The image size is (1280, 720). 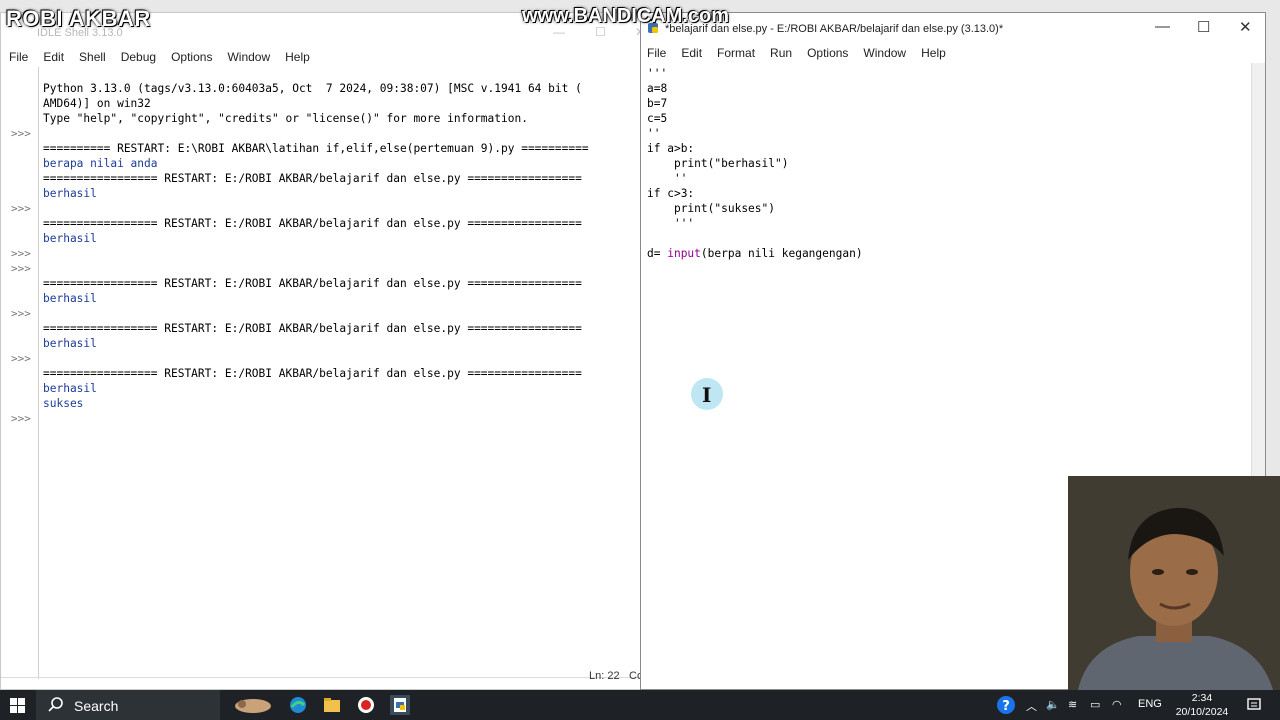 I want to click on code-line: print("sukses"), so click(x=711, y=208).